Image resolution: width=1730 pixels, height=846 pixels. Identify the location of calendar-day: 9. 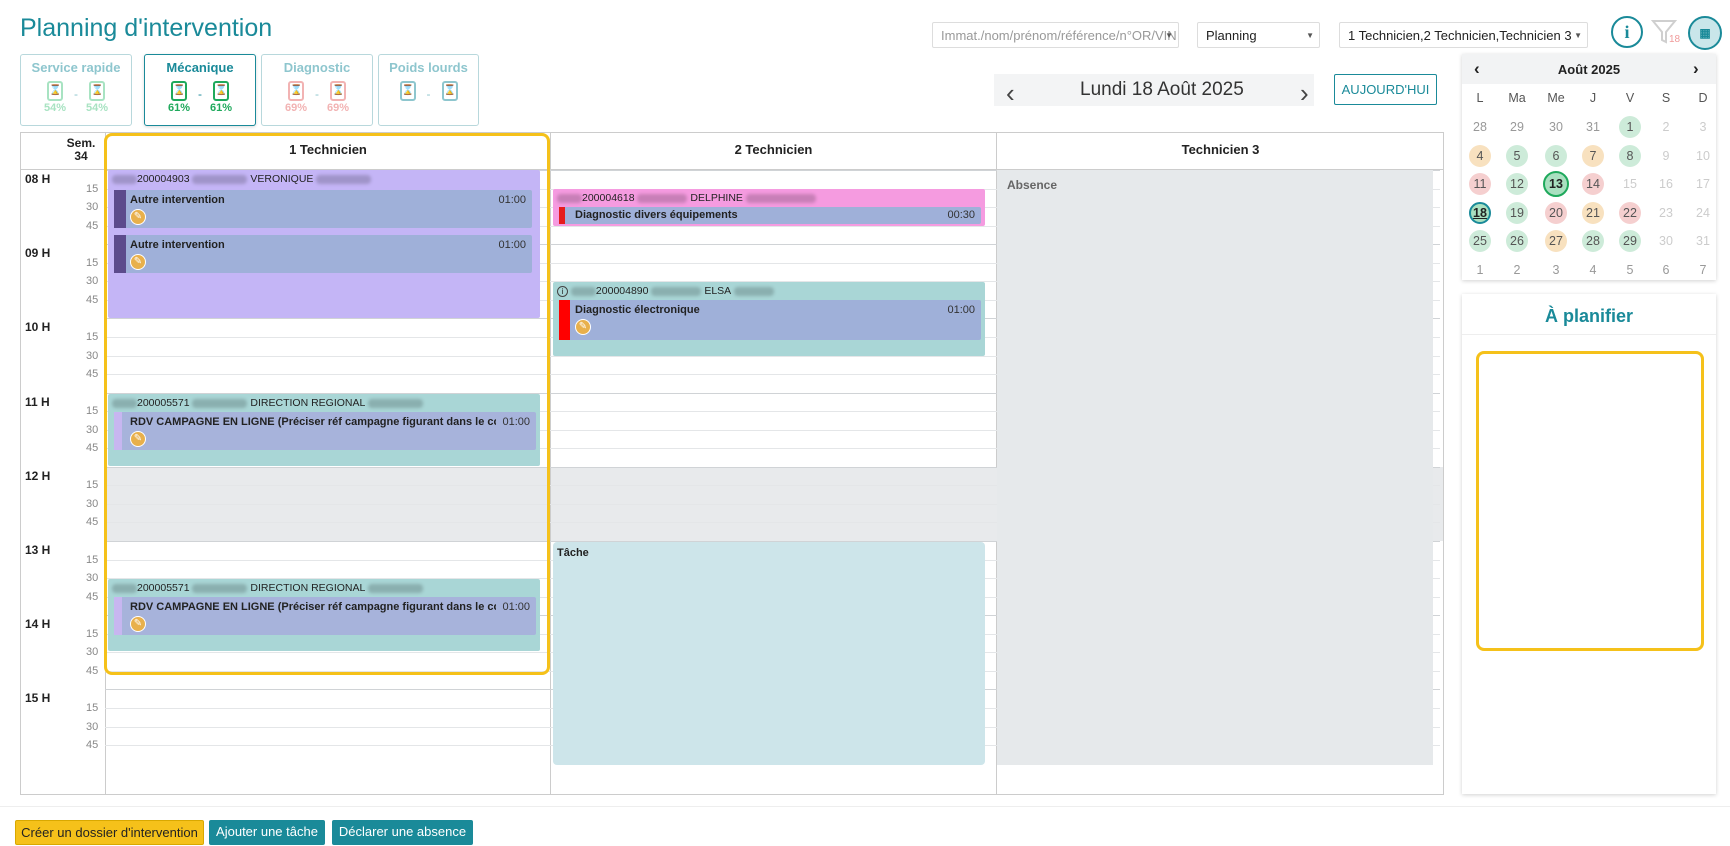
(1666, 156).